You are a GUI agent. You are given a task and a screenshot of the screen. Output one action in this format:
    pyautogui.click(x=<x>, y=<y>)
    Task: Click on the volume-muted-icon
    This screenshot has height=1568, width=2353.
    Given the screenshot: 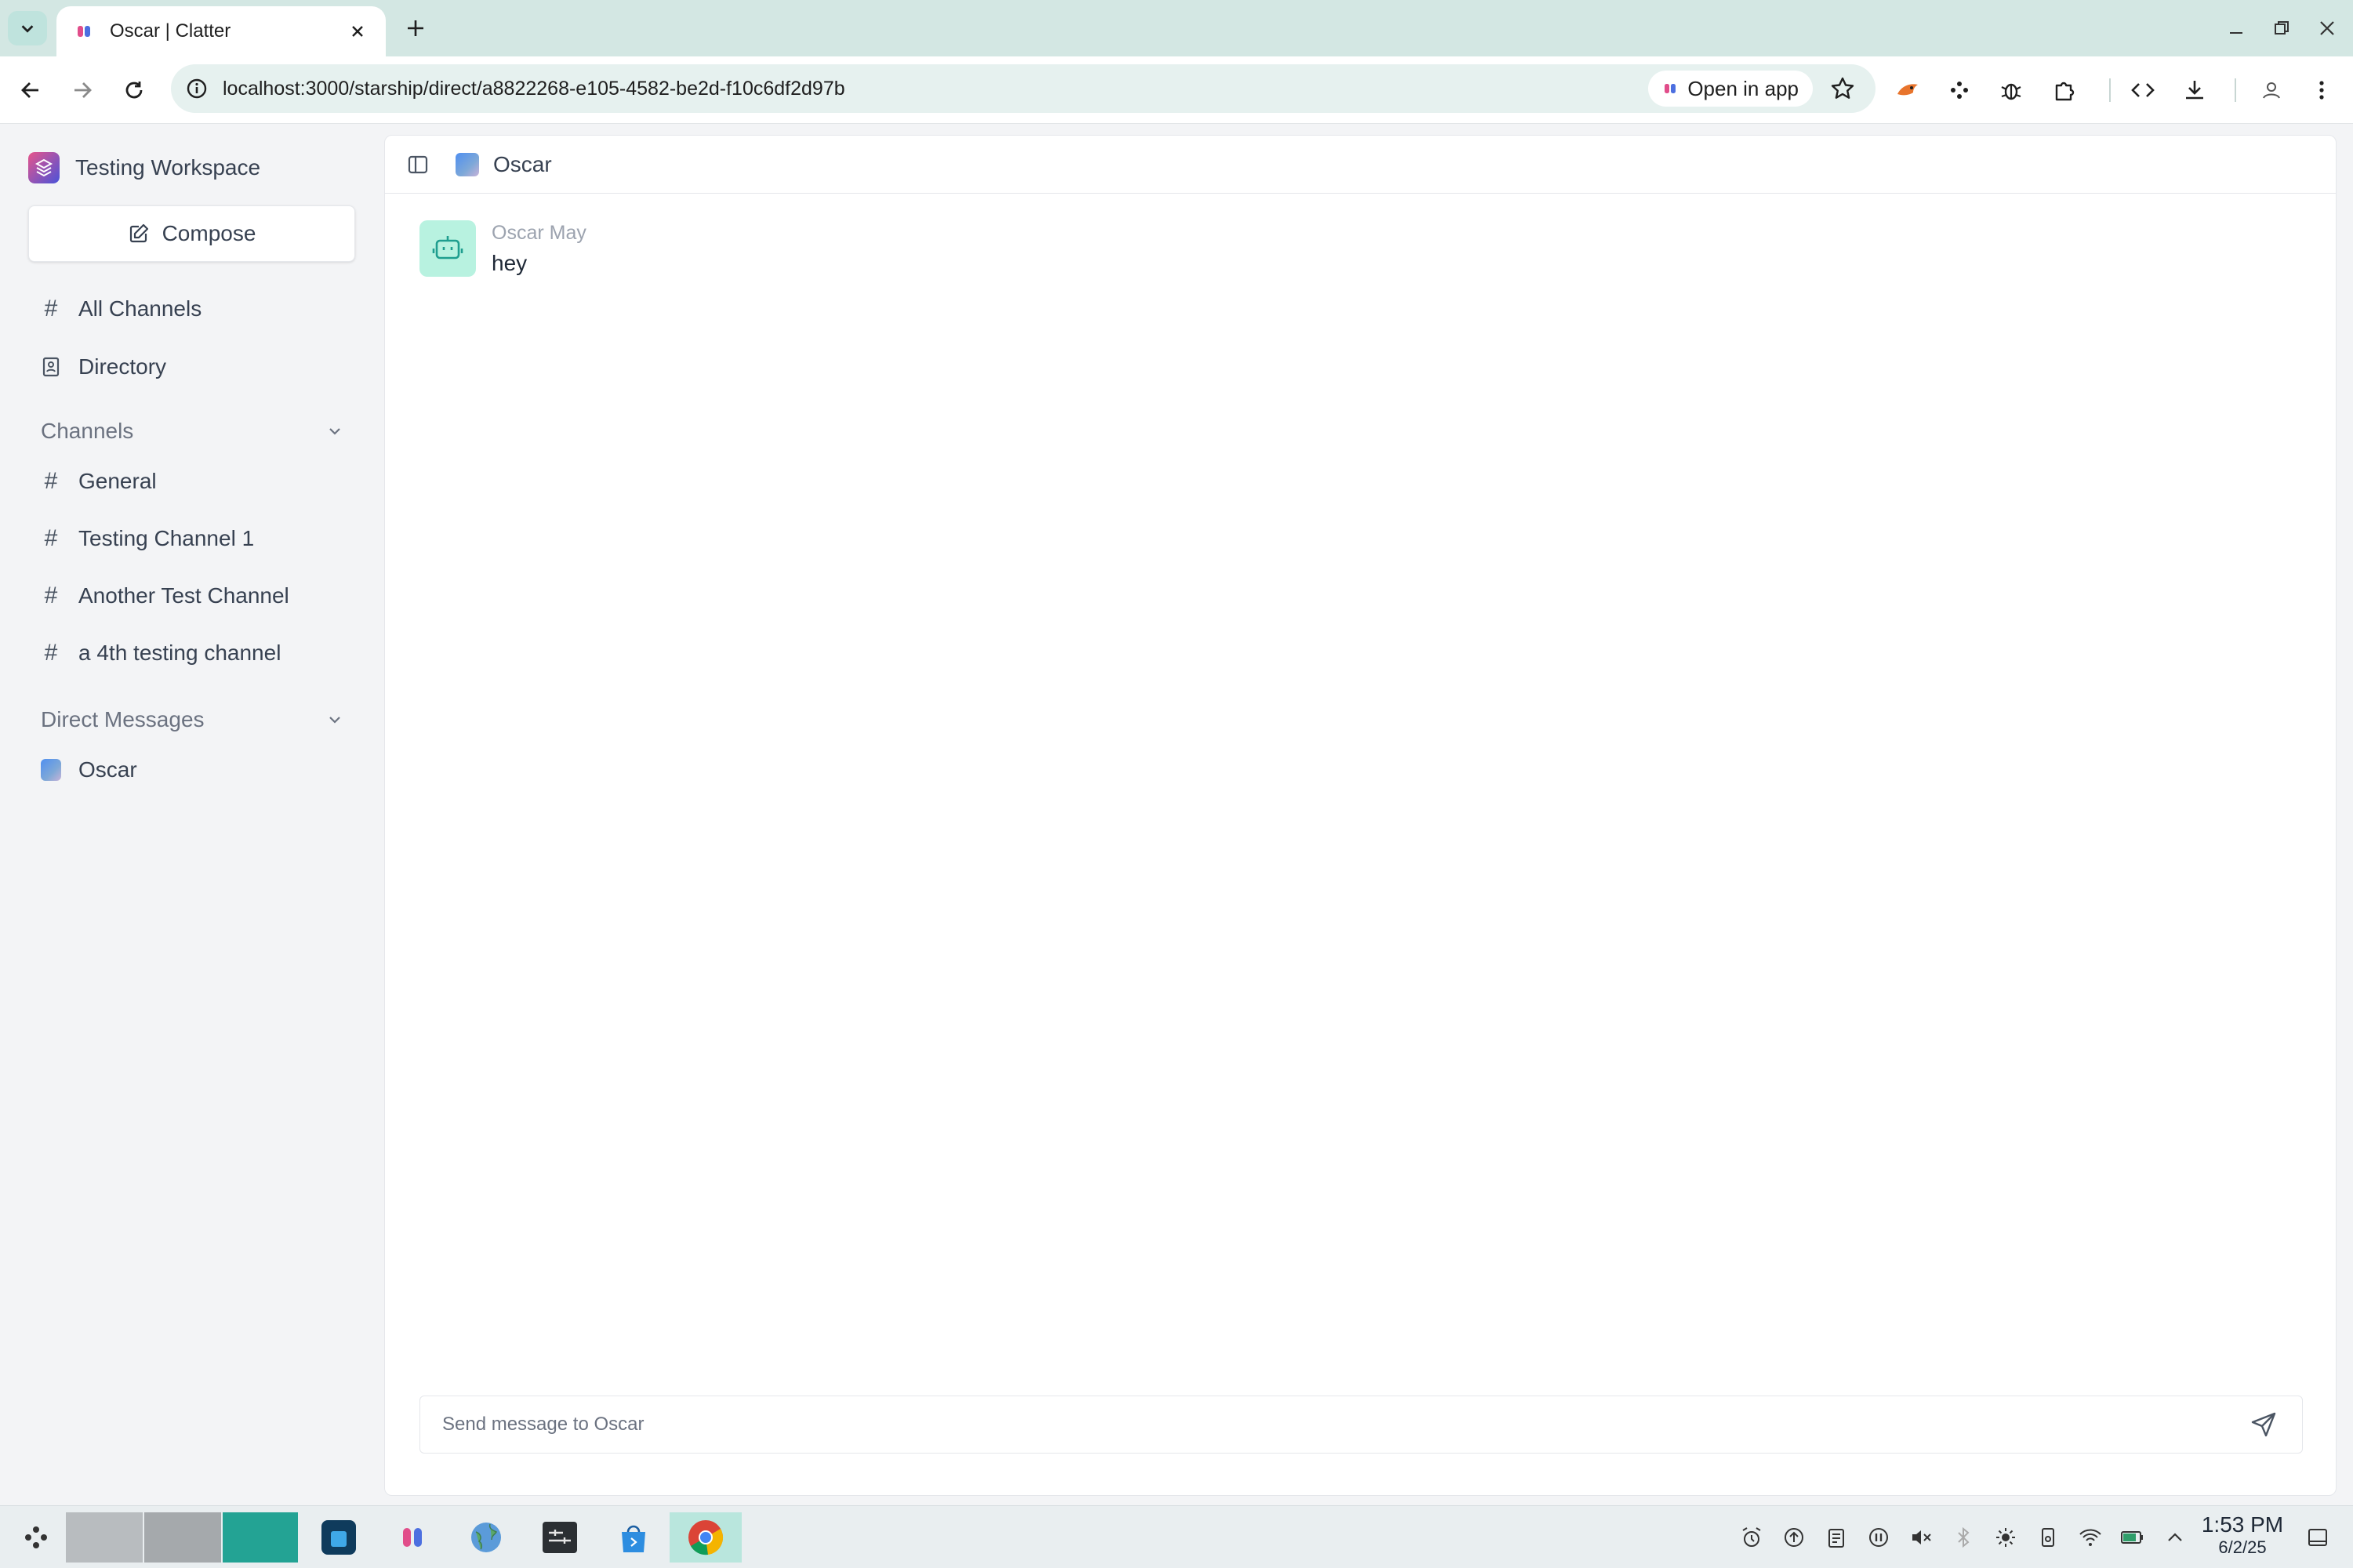 What is the action you would take?
    pyautogui.click(x=1921, y=1537)
    